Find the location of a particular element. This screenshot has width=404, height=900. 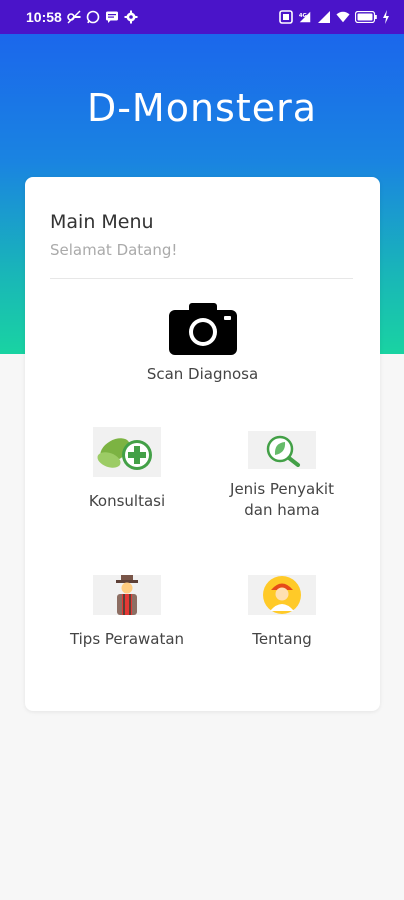

menu-title: Main Menu is located at coordinates (102, 222).